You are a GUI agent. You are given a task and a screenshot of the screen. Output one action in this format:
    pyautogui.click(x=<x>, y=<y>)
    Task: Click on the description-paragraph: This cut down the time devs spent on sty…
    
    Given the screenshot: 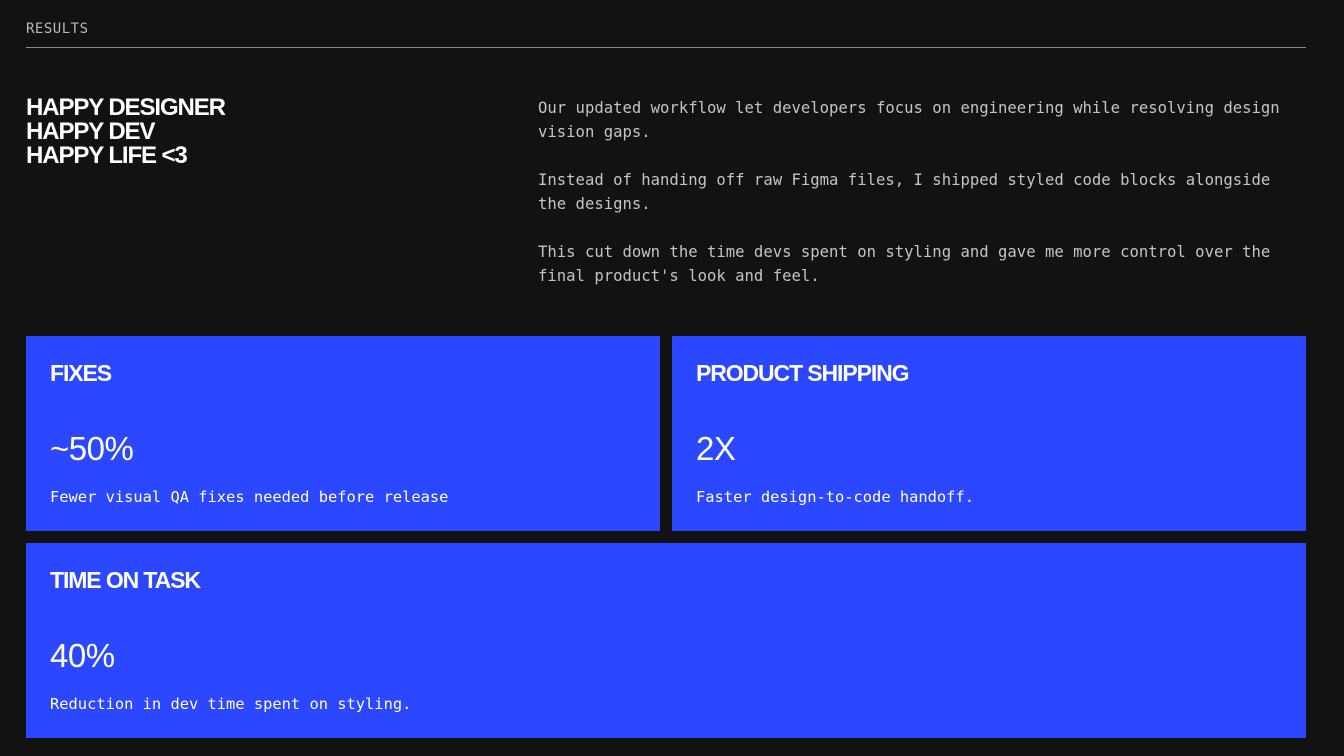 What is the action you would take?
    pyautogui.click(x=904, y=264)
    